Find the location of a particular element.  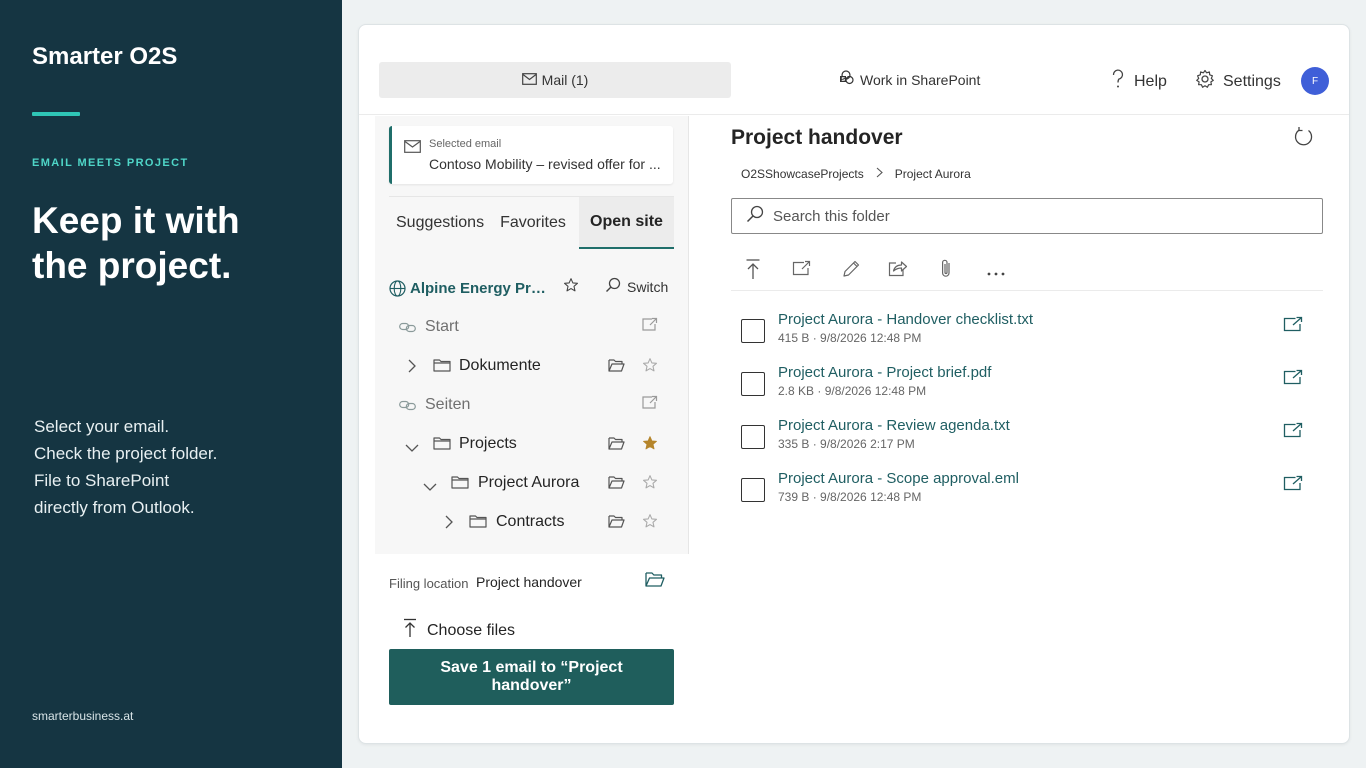

tree-item-seiten: Seiten is located at coordinates (531, 405).